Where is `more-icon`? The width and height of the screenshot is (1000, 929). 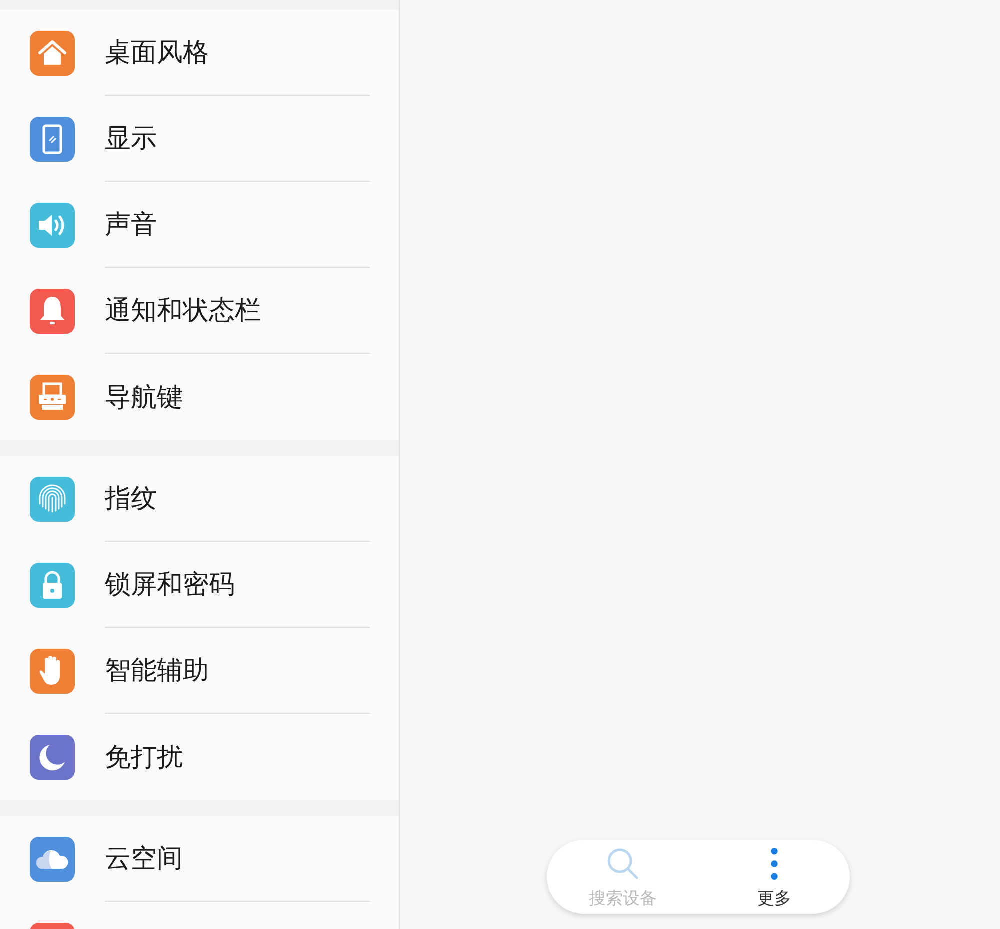 more-icon is located at coordinates (774, 864).